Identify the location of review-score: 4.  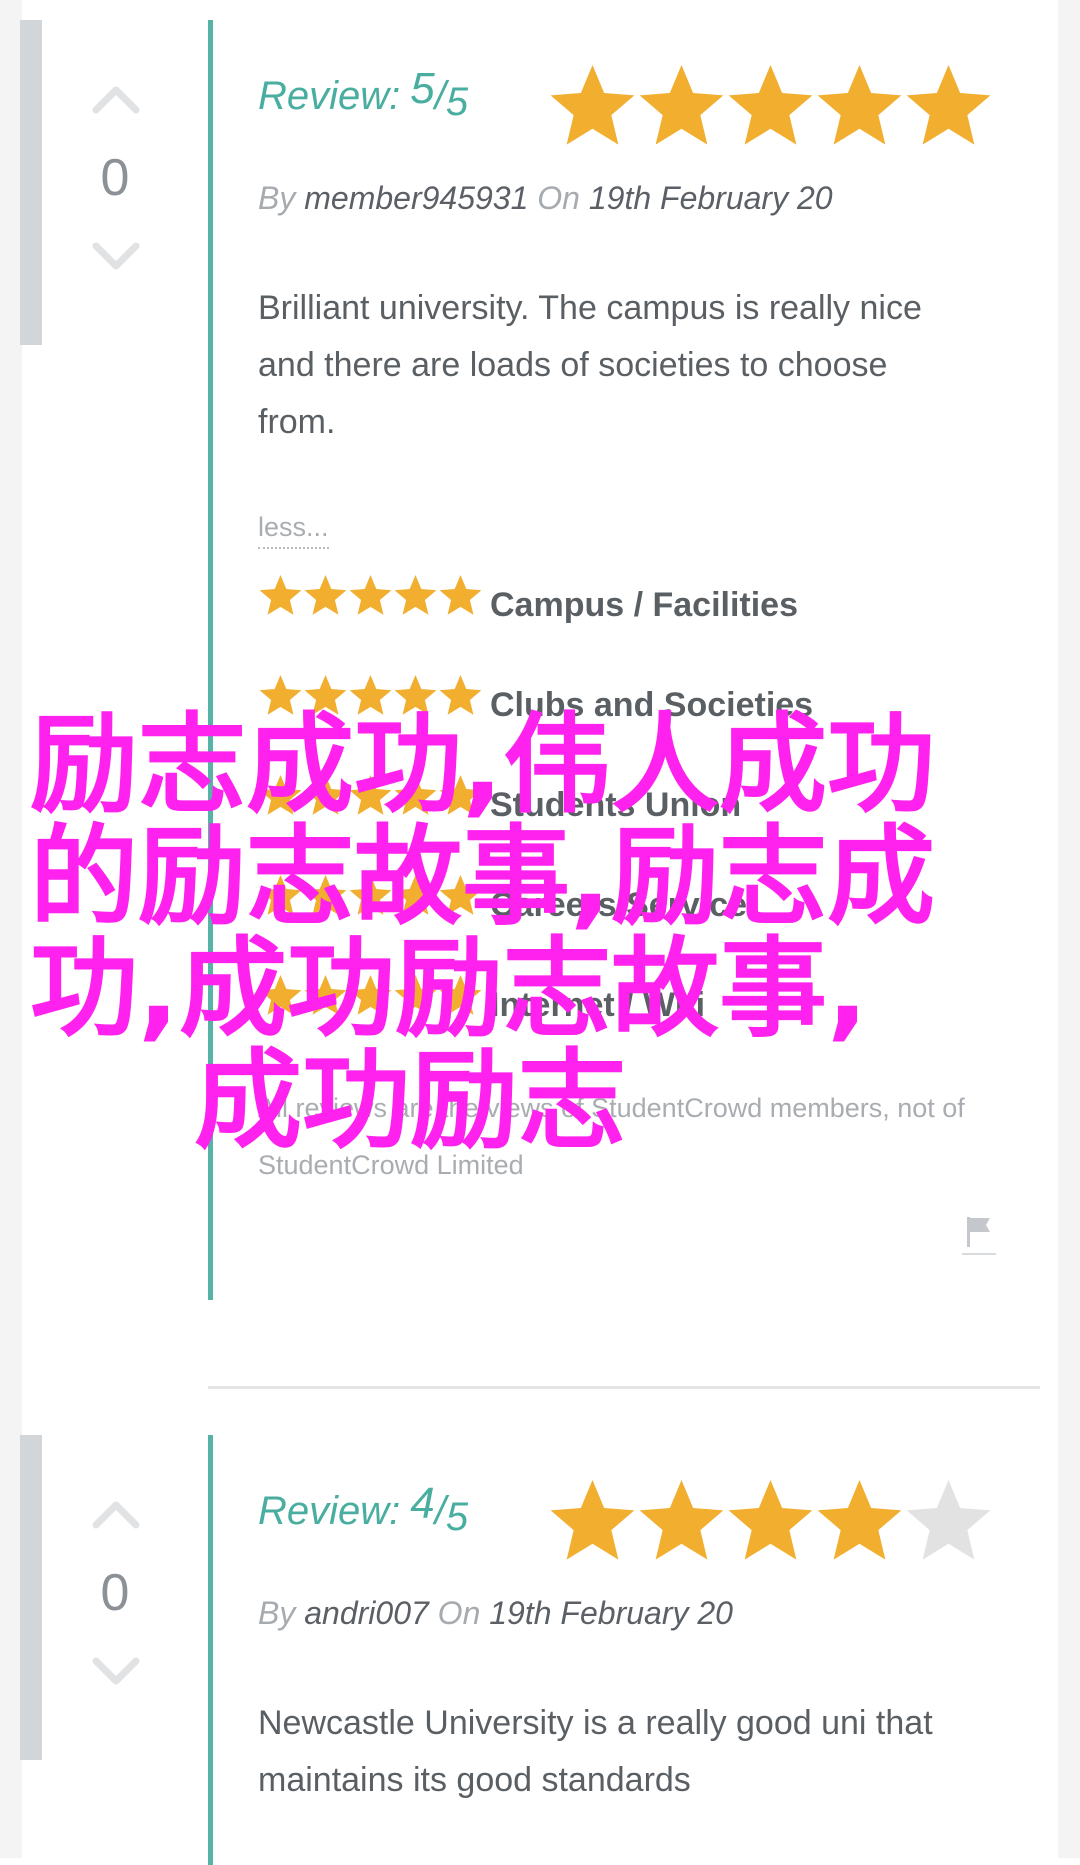
(422, 1503).